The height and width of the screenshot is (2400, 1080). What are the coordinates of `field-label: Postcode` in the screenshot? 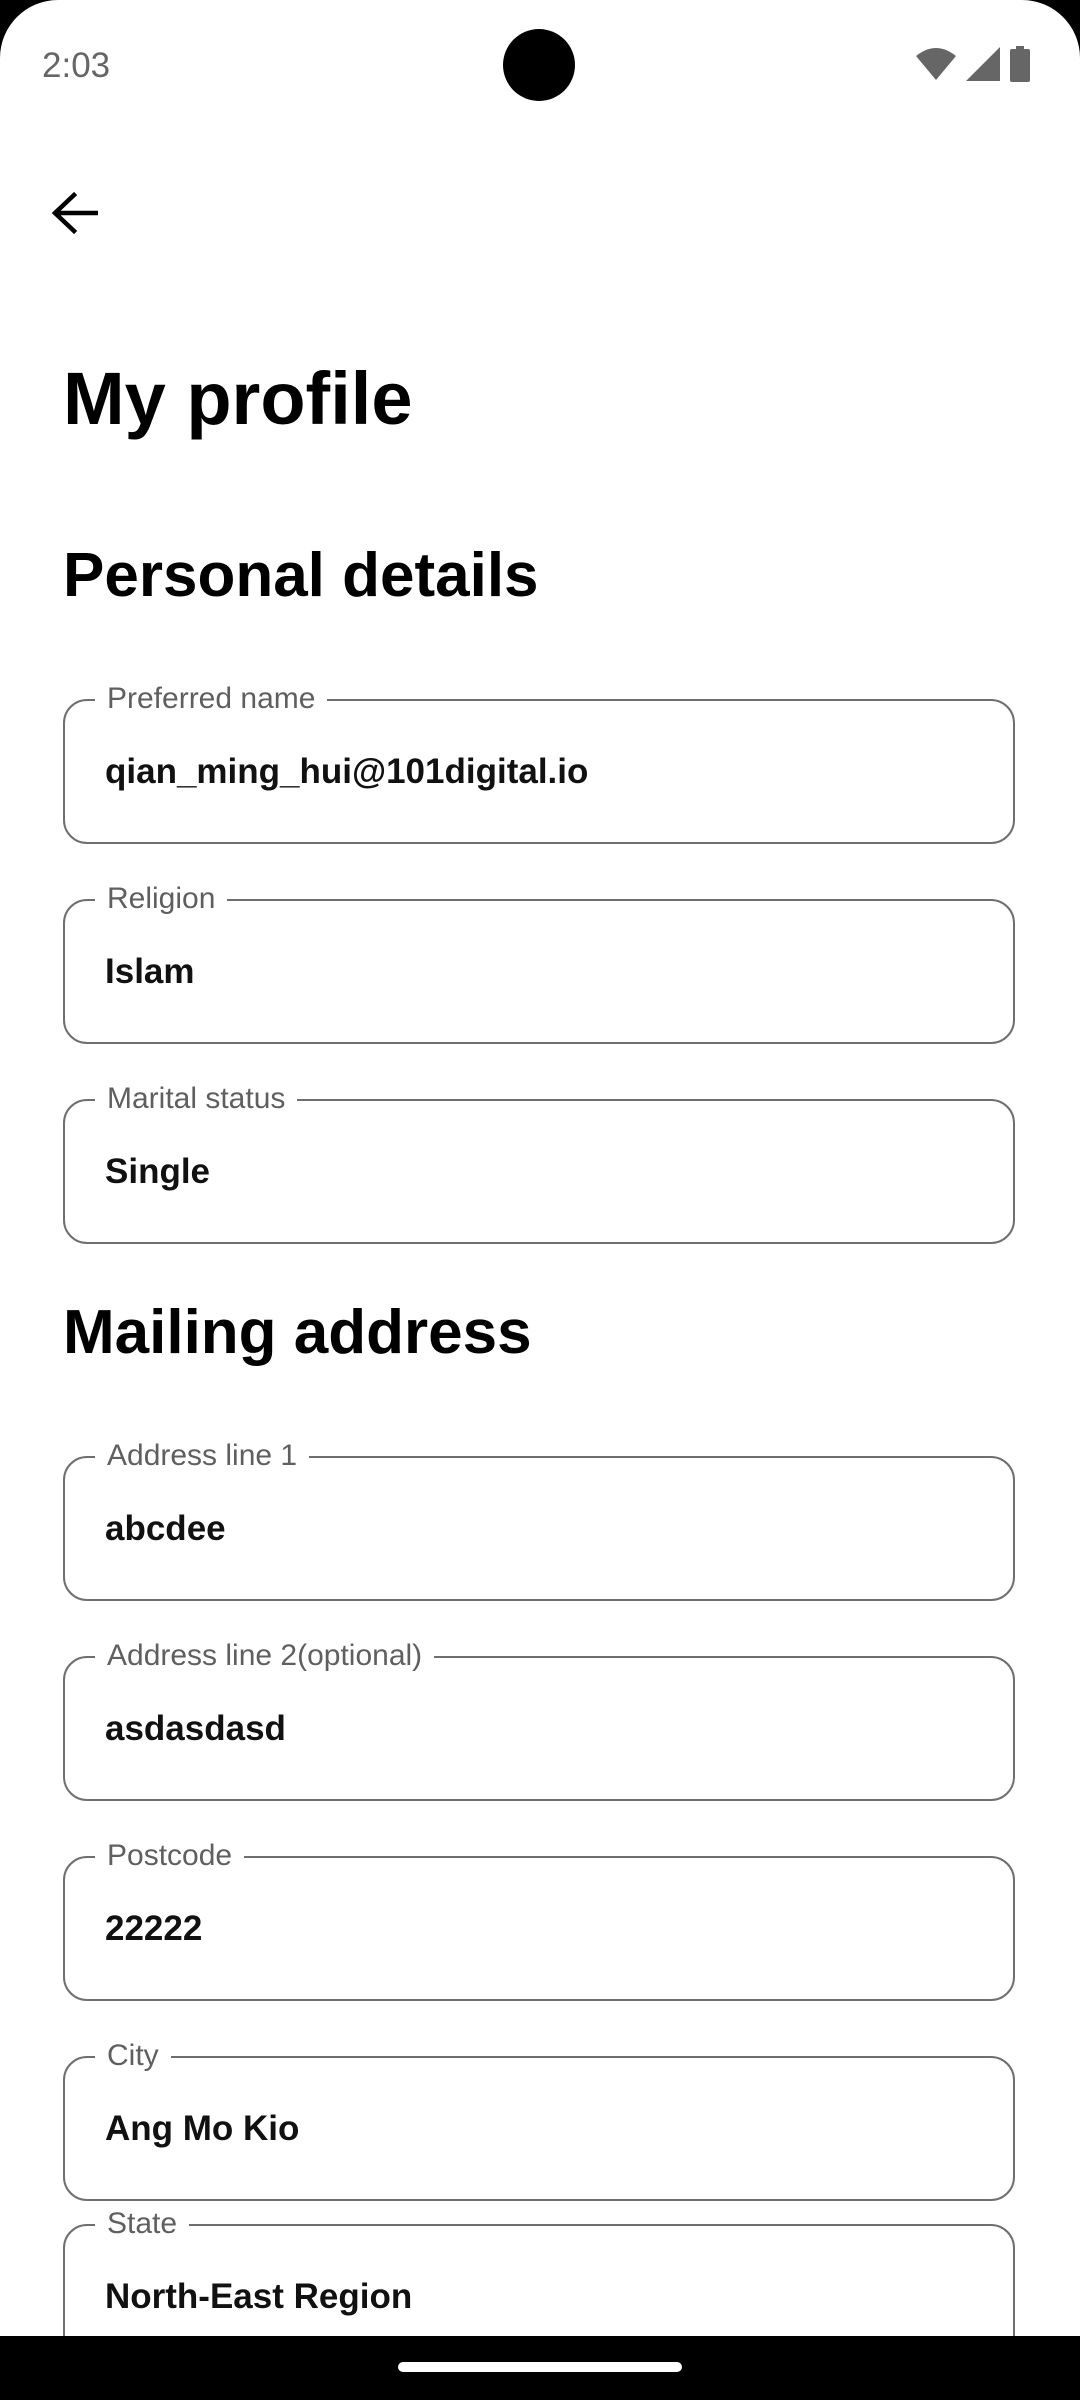 It's located at (170, 1856).